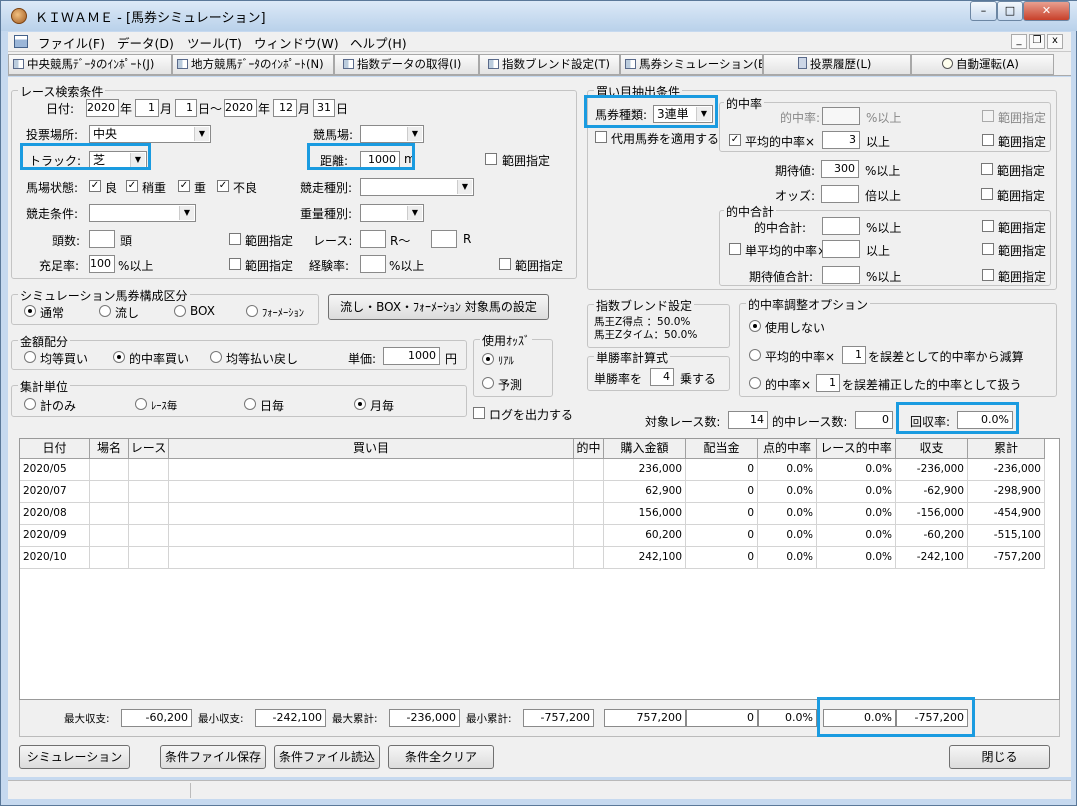 The height and width of the screenshot is (806, 1077). I want to click on weight-select, so click(392, 213).